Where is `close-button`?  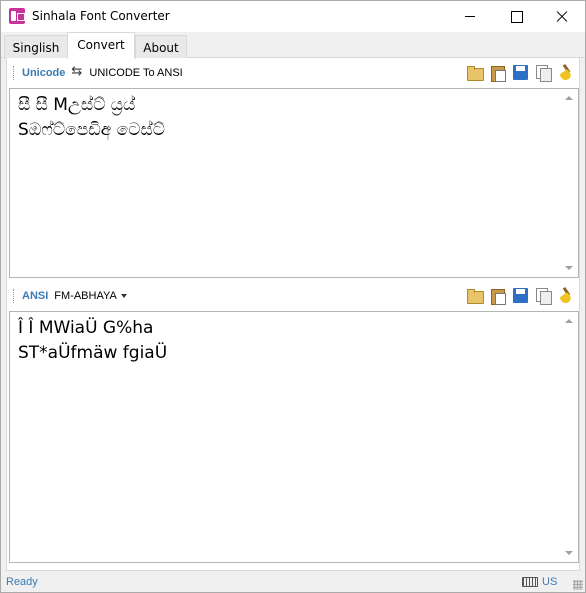
close-button is located at coordinates (562, 16).